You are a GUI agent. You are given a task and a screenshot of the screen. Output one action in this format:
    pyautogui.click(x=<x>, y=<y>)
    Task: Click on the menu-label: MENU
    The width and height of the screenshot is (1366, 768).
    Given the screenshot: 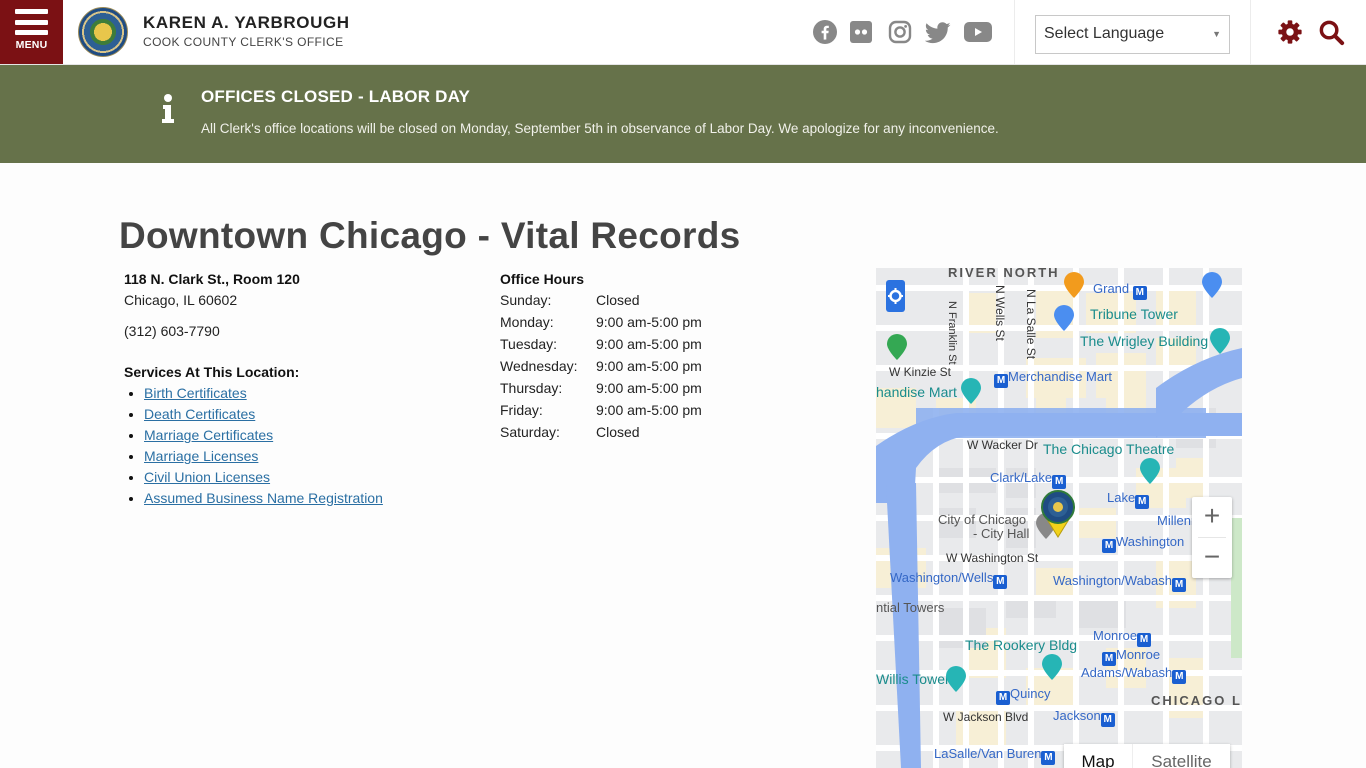 What is the action you would take?
    pyautogui.click(x=31, y=45)
    